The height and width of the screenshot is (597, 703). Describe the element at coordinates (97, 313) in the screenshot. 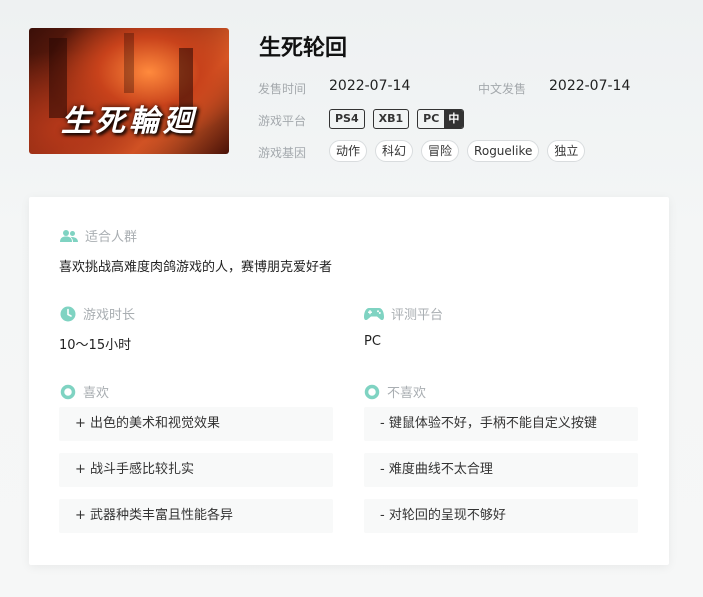

I see `playtime-section-label: 游戏时长` at that location.